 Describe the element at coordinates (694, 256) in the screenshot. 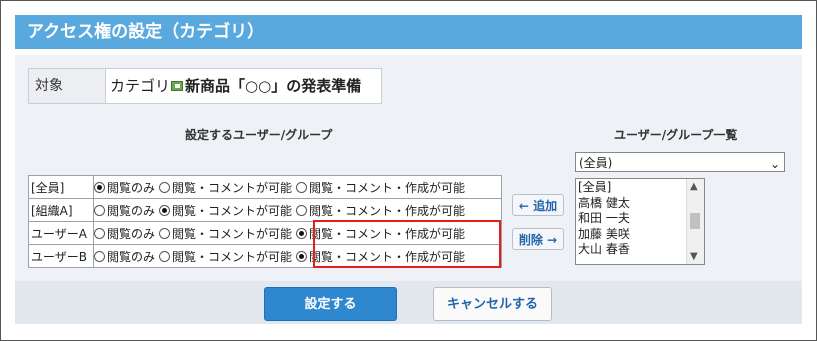

I see `scroll-down-icon: ▼` at that location.